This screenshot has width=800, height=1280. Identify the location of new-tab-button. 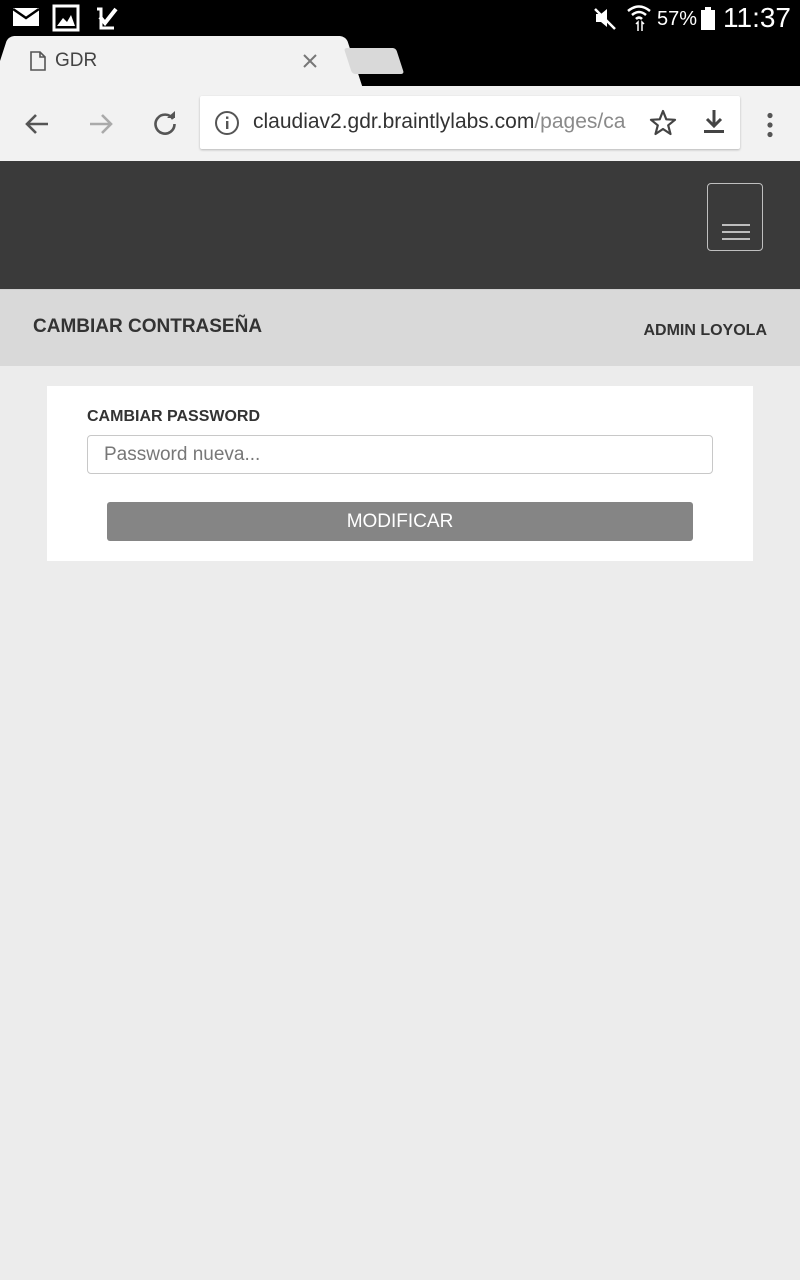
(374, 61).